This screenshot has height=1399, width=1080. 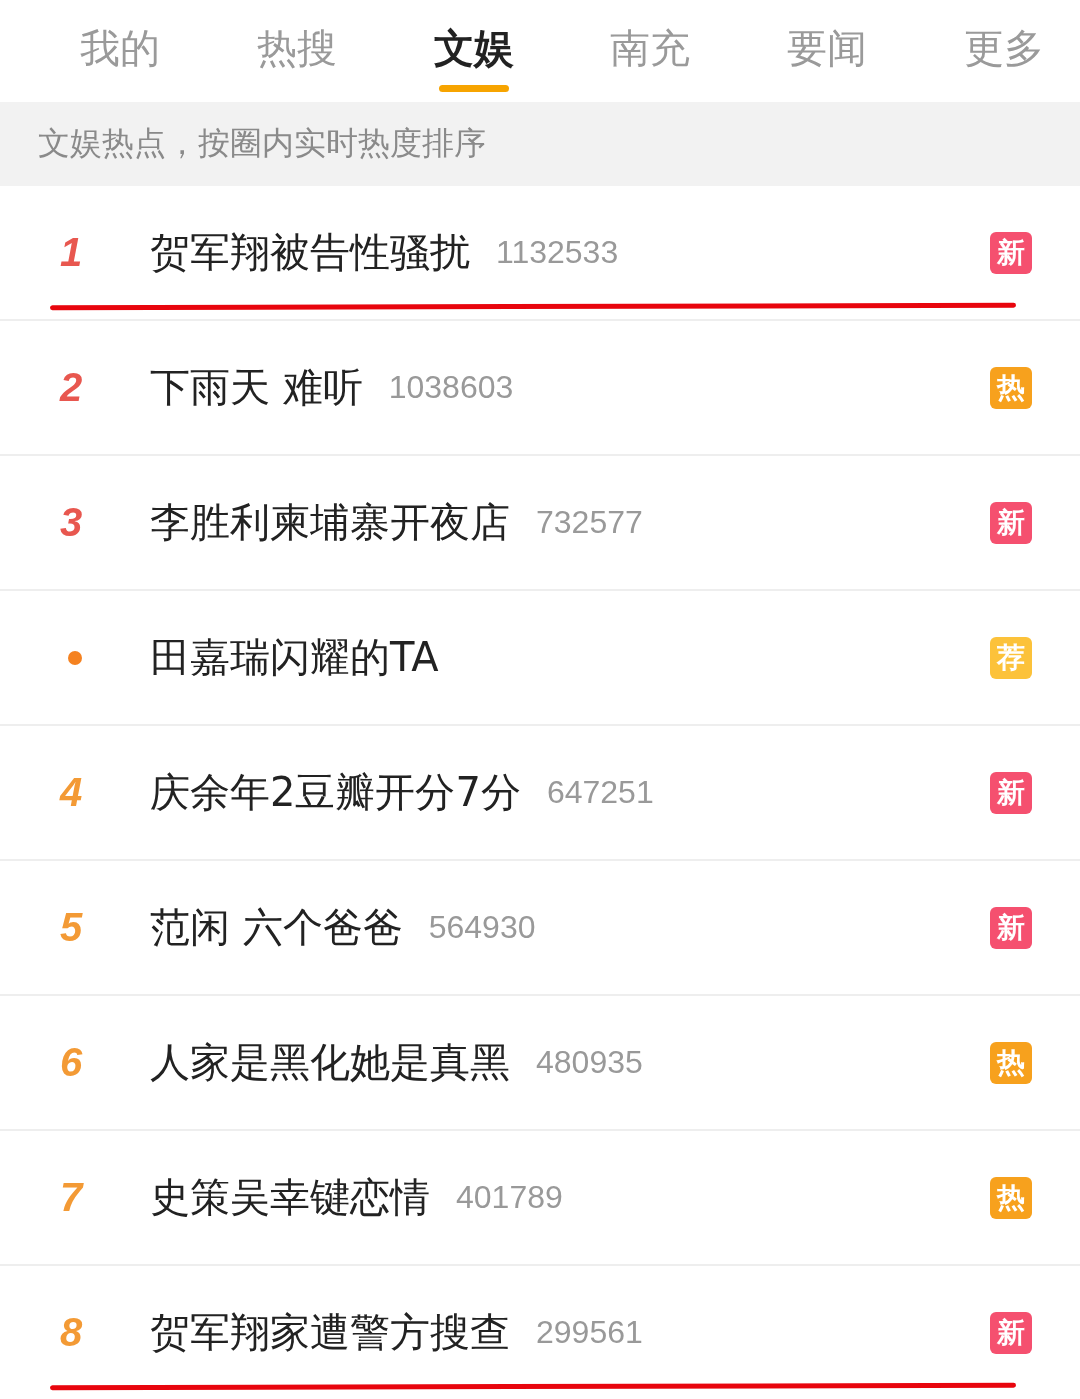 I want to click on topic-link: 贺军翔被告性骚扰, so click(x=310, y=252).